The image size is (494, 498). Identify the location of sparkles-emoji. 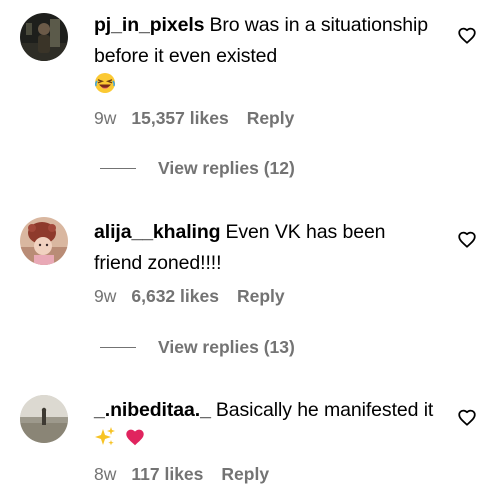
(105, 442).